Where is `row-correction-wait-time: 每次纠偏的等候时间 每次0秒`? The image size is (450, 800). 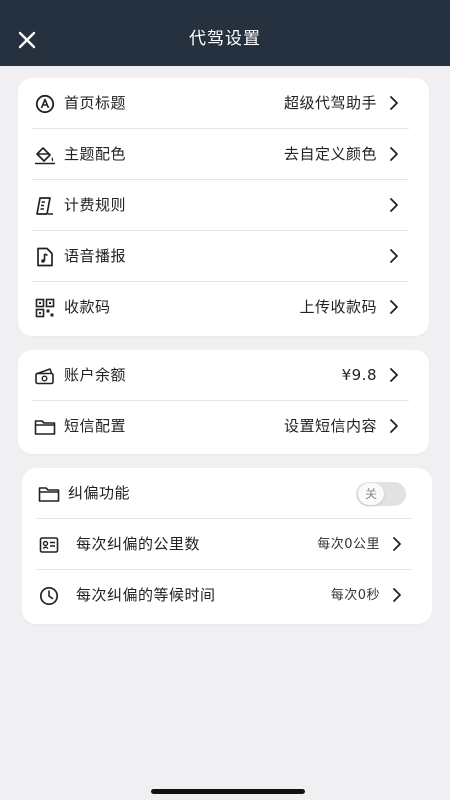
row-correction-wait-time: 每次纠偏的等候时间 每次0秒 is located at coordinates (227, 595).